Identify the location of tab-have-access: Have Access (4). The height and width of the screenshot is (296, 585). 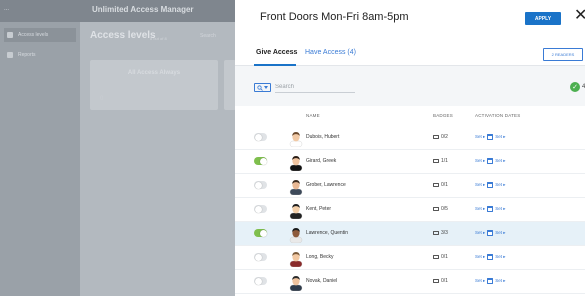
(330, 52).